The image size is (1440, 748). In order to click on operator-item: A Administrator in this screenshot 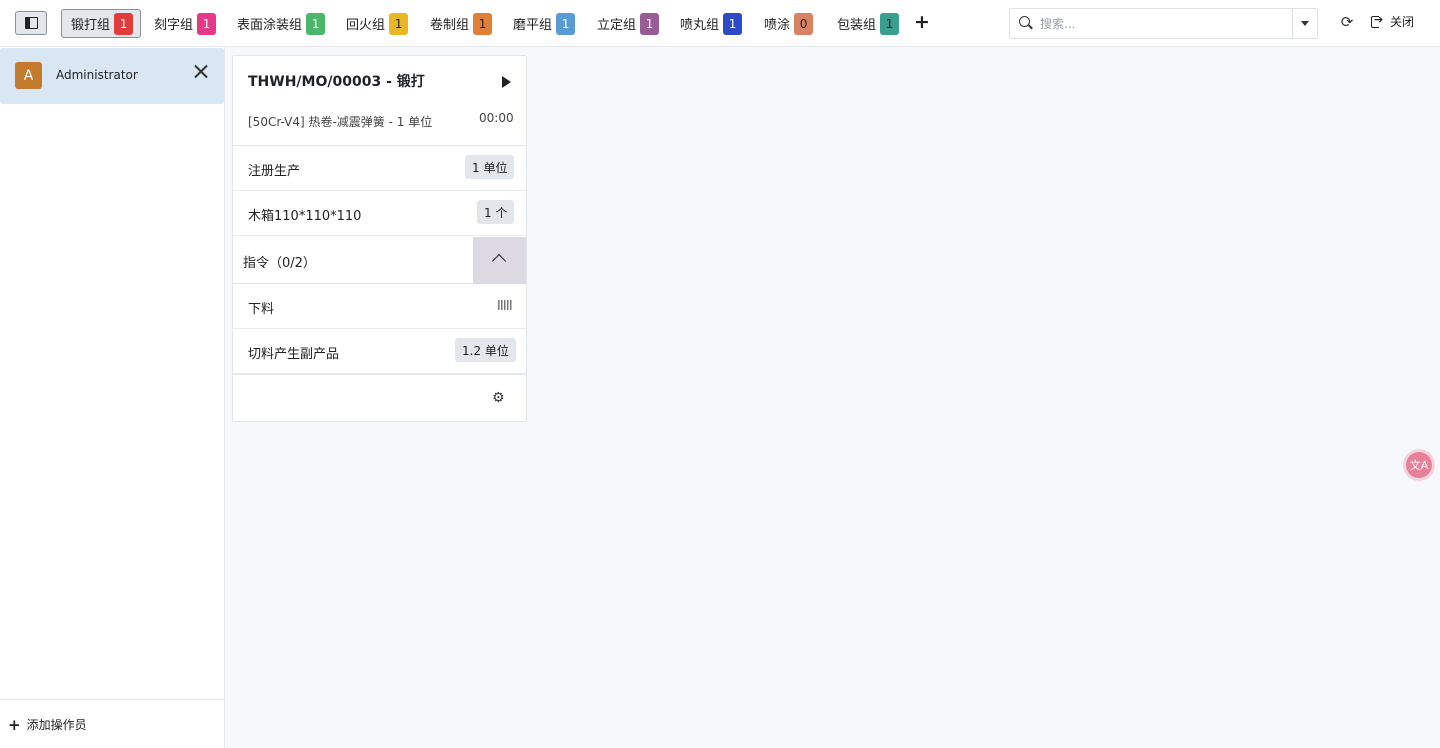, I will do `click(112, 76)`.